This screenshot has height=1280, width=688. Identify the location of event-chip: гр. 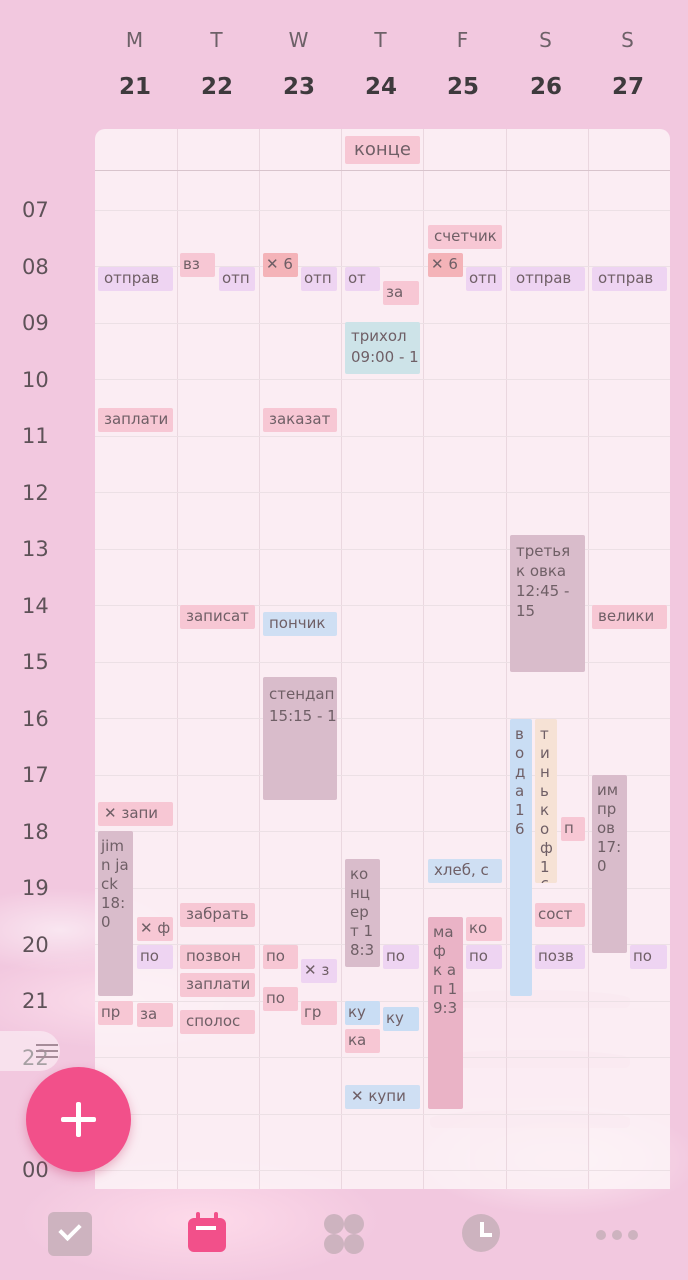
(319, 1013).